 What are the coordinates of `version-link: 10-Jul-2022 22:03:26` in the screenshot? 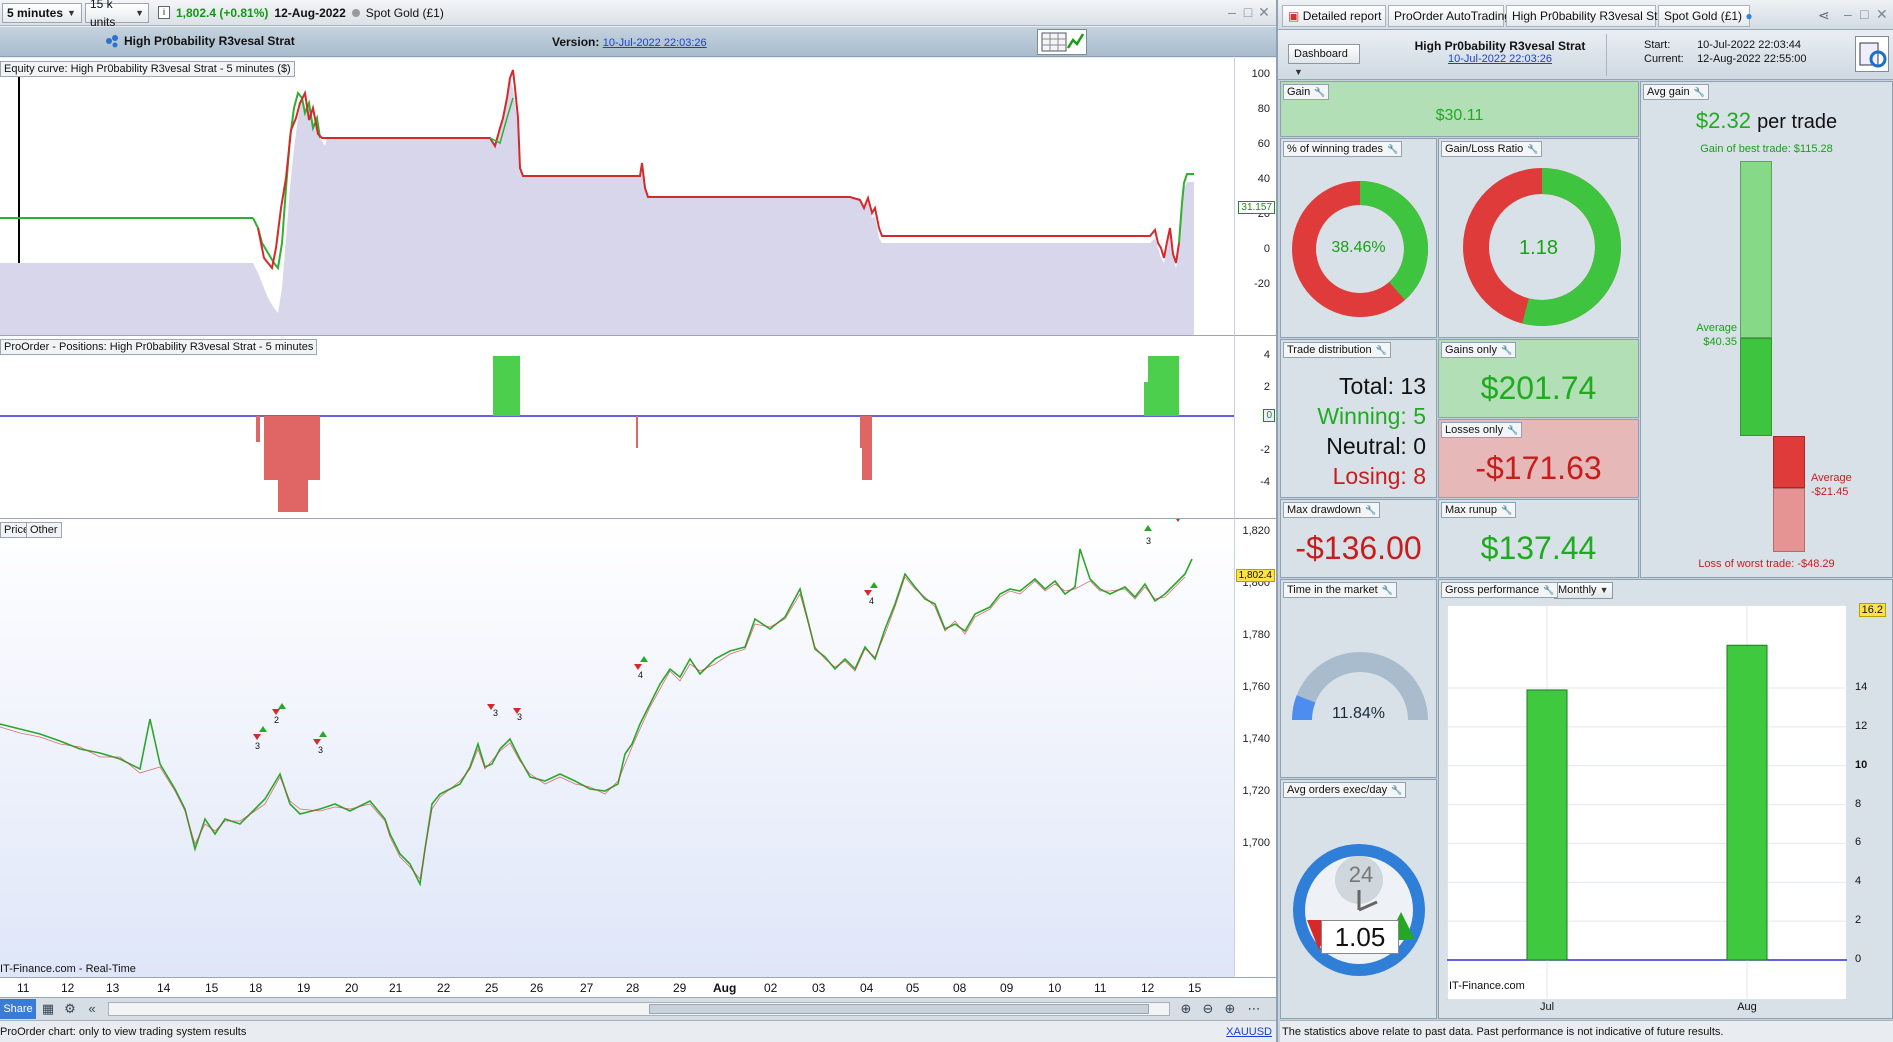 It's located at (655, 43).